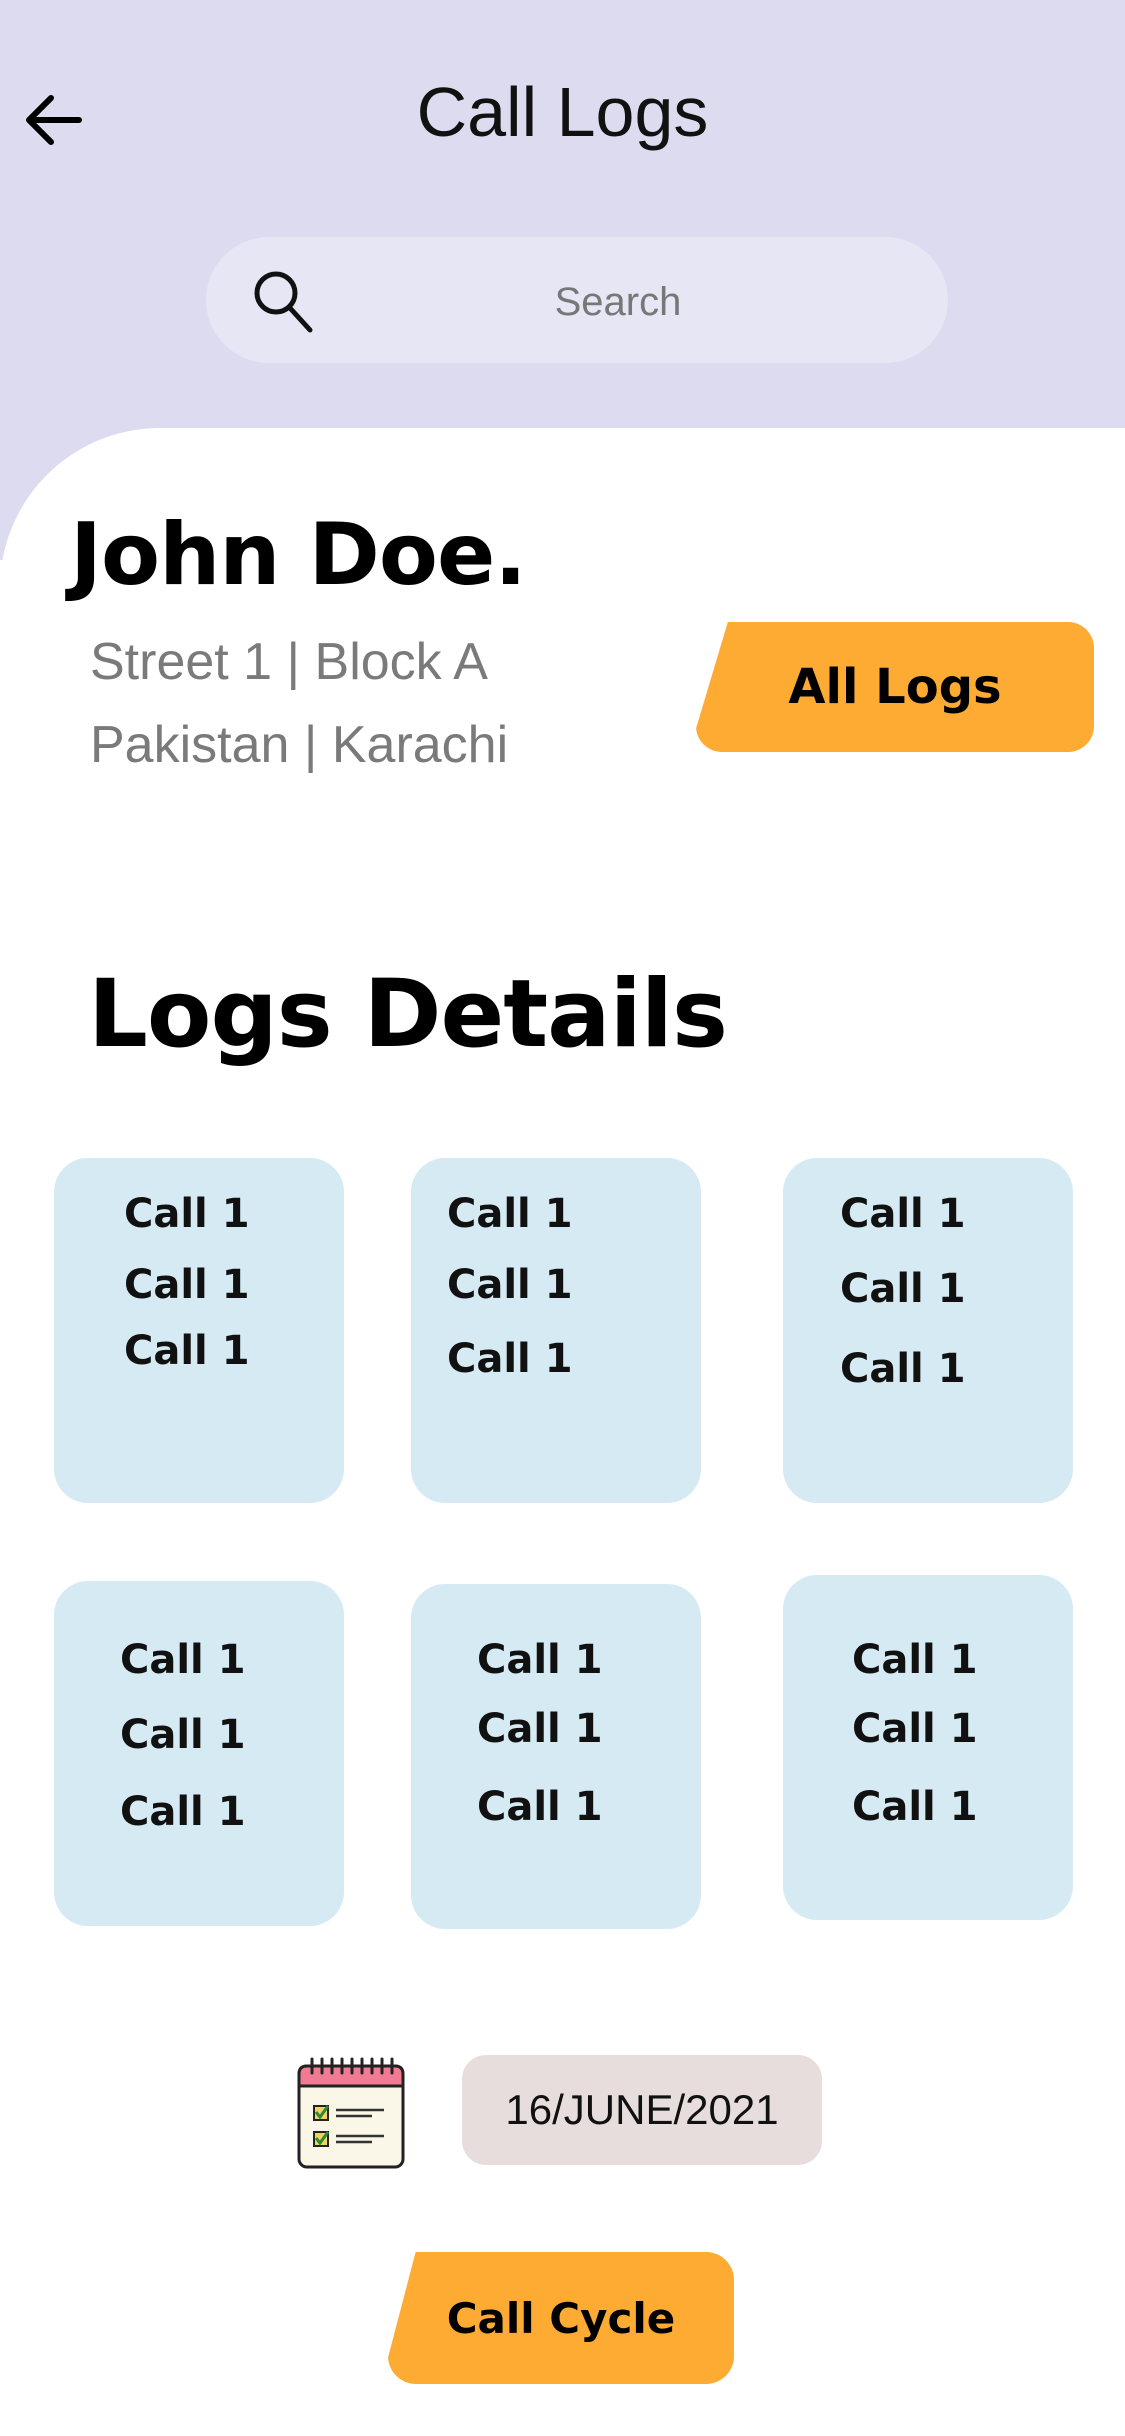 This screenshot has height=2436, width=1125. Describe the element at coordinates (618, 302) in the screenshot. I see `search-input` at that location.